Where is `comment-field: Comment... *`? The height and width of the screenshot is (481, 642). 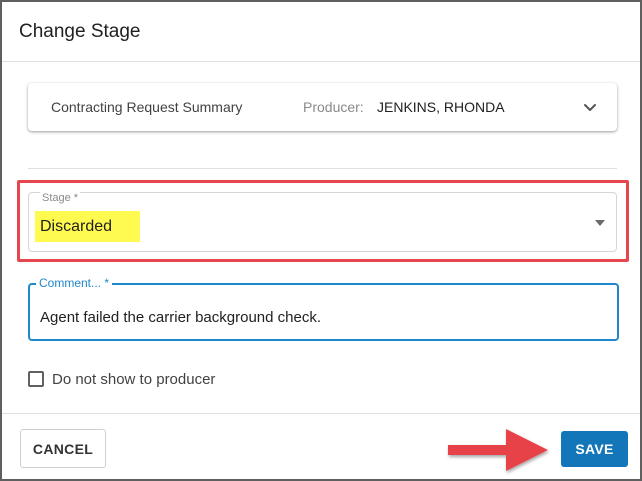 comment-field: Comment... * is located at coordinates (323, 308).